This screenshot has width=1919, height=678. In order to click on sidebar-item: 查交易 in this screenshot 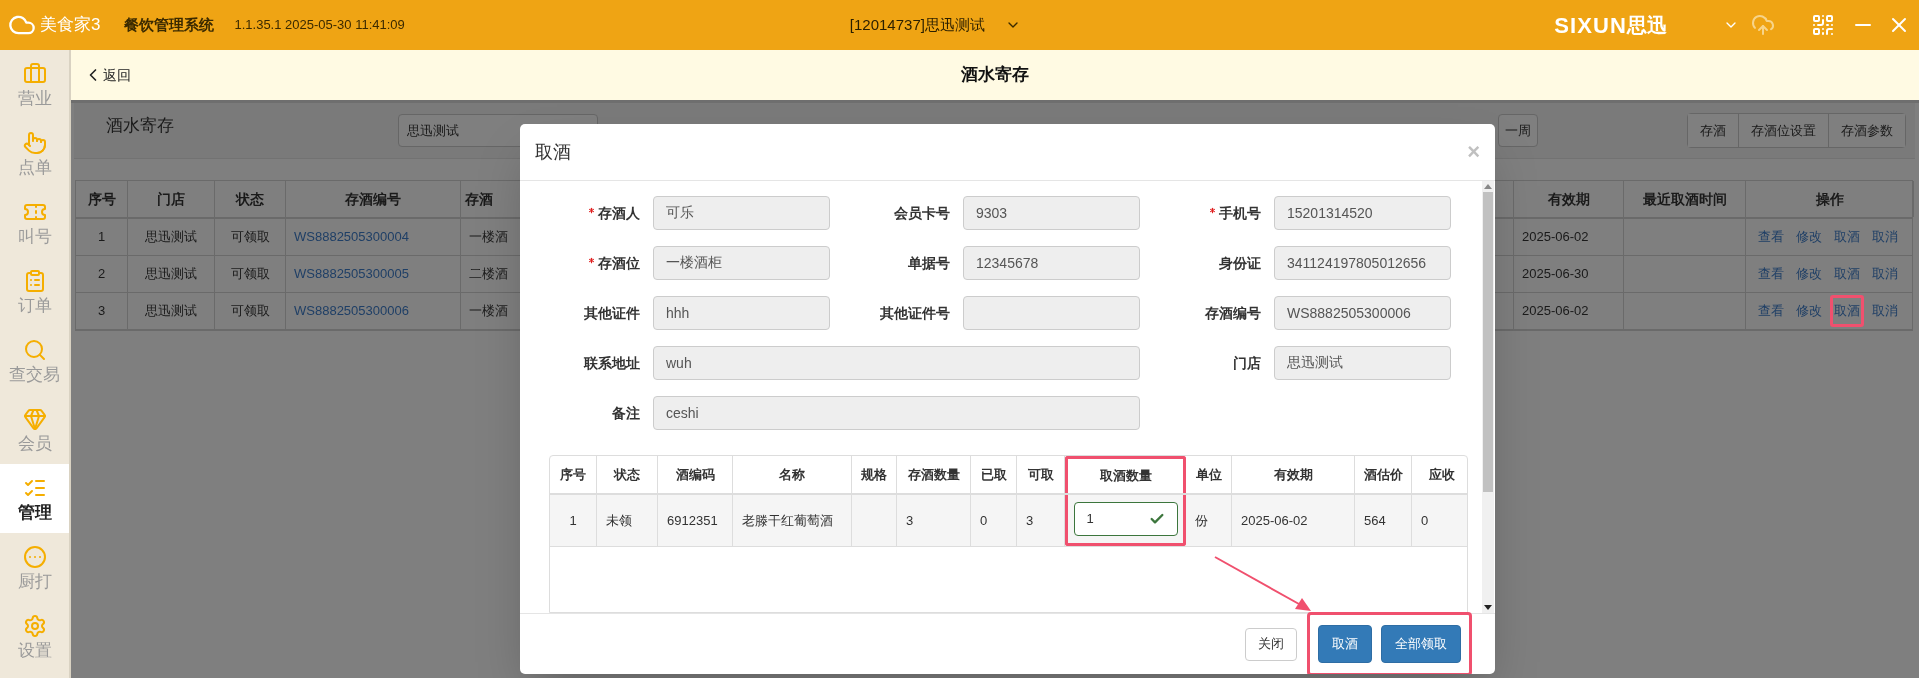, I will do `click(34, 360)`.